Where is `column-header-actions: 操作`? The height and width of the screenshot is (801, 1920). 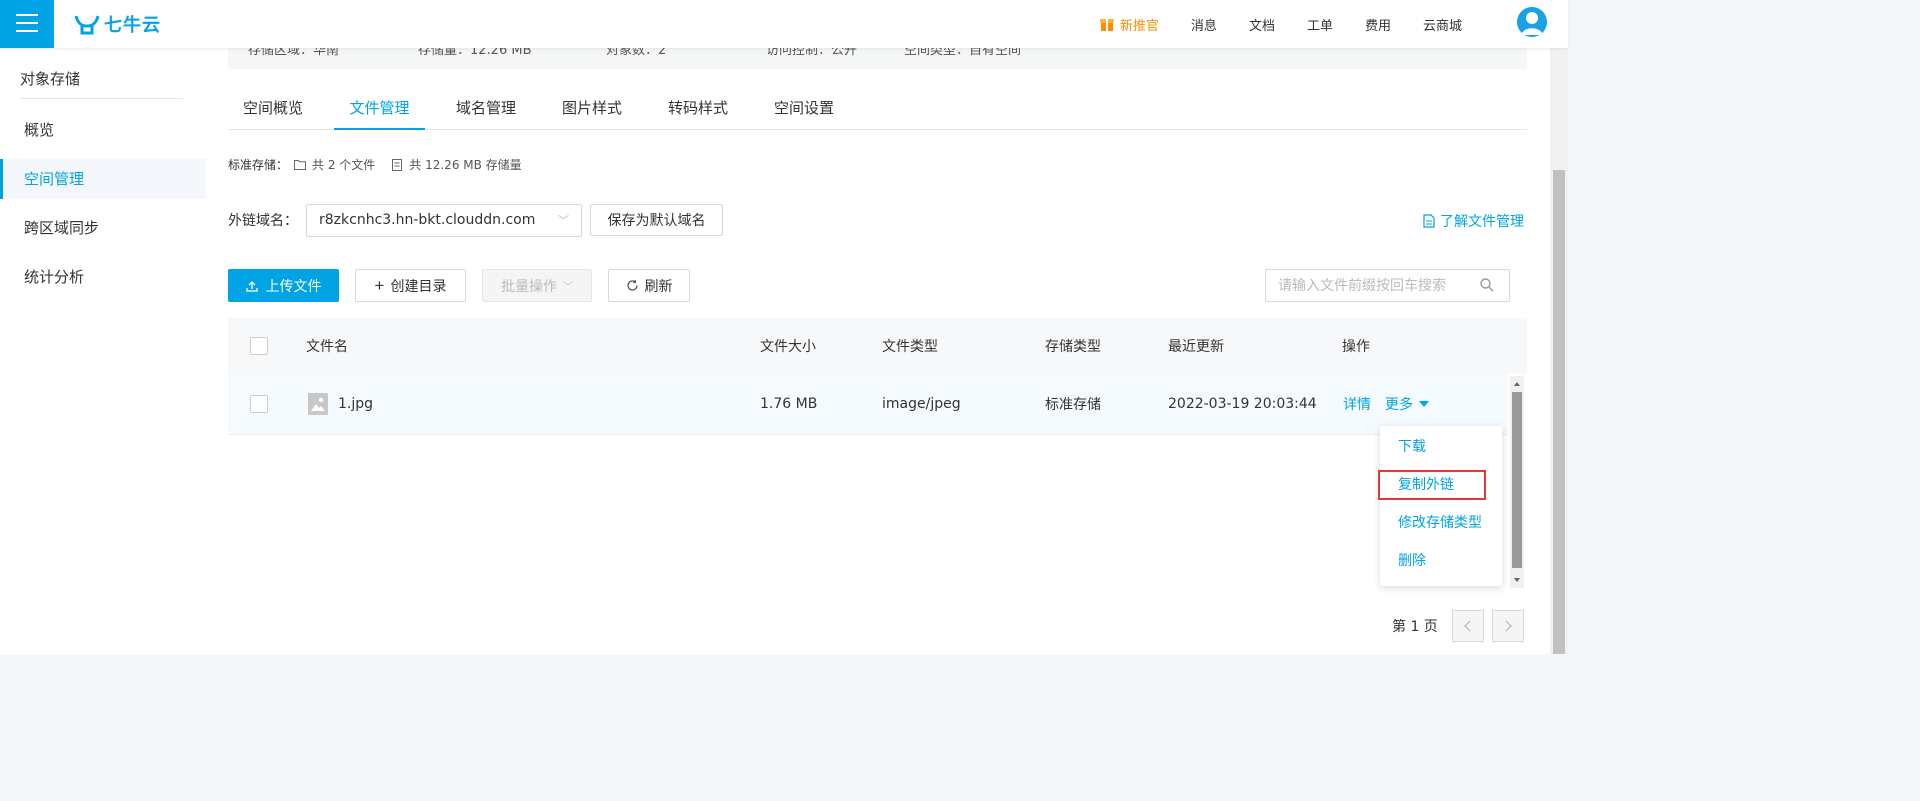
column-header-actions: 操作 is located at coordinates (1356, 347).